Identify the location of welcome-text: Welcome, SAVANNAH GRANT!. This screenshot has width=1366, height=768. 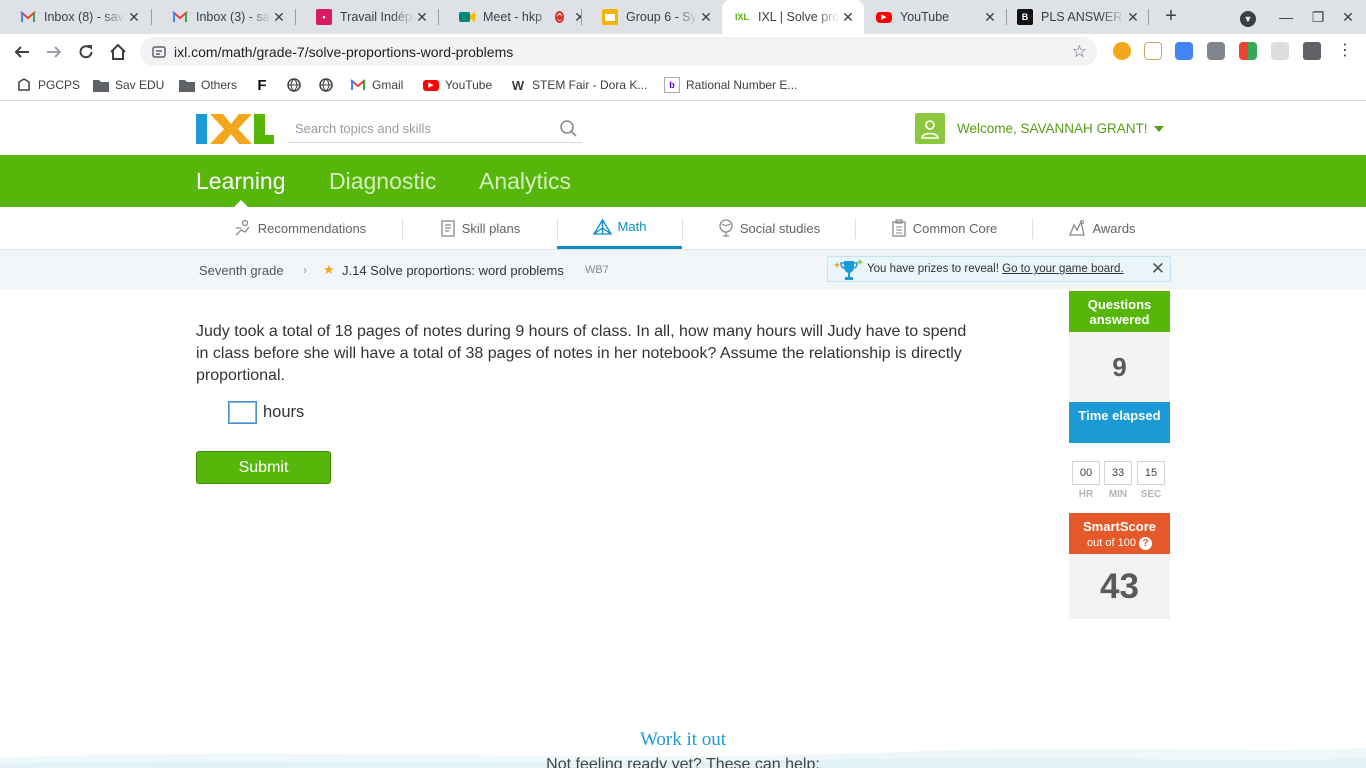
(1052, 128).